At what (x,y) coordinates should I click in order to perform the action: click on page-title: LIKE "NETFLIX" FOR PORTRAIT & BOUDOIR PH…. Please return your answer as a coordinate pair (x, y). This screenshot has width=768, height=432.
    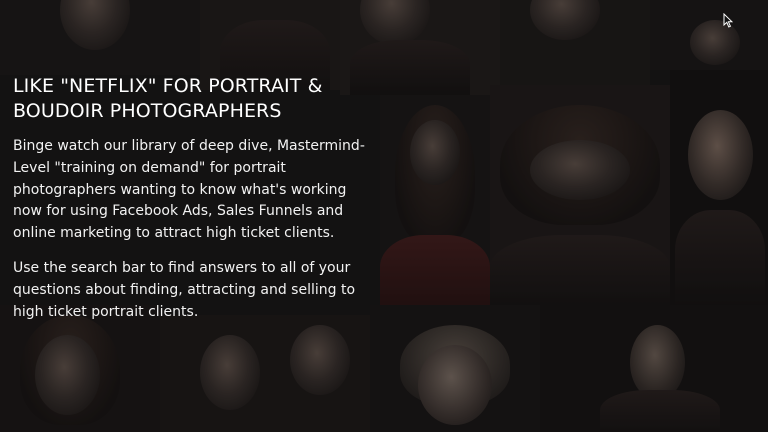
    Looking at the image, I should click on (168, 98).